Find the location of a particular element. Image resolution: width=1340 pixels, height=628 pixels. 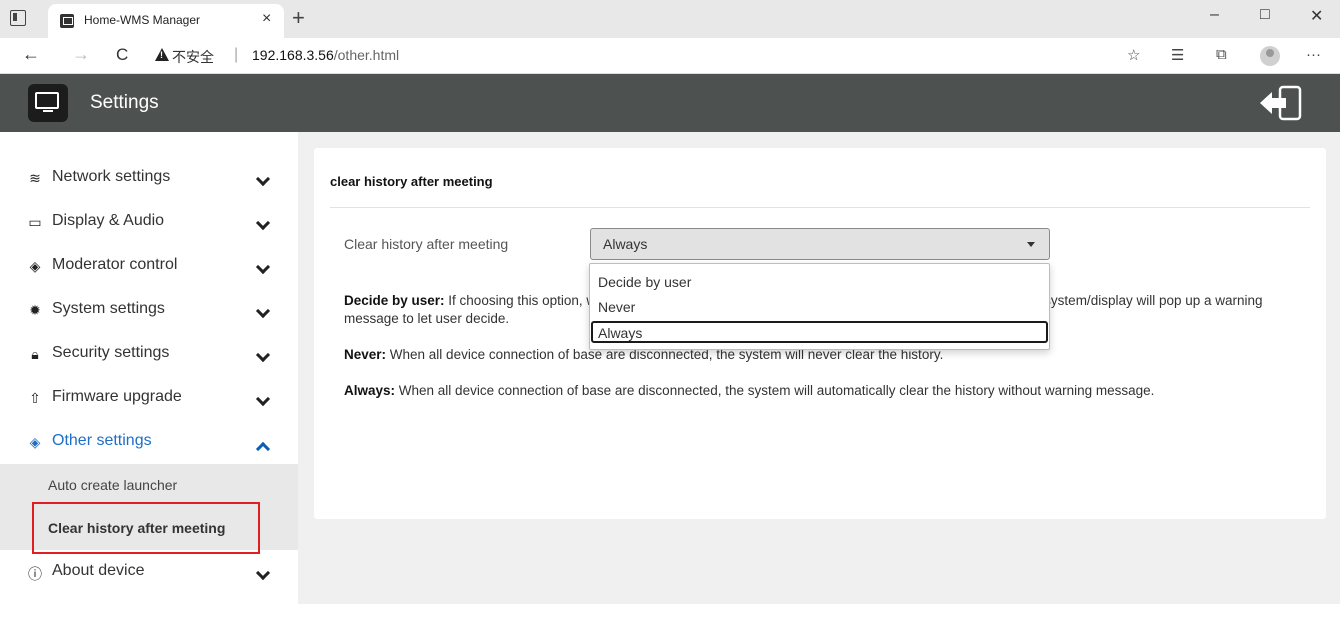

sidebar-item-label: About device is located at coordinates (98, 570).